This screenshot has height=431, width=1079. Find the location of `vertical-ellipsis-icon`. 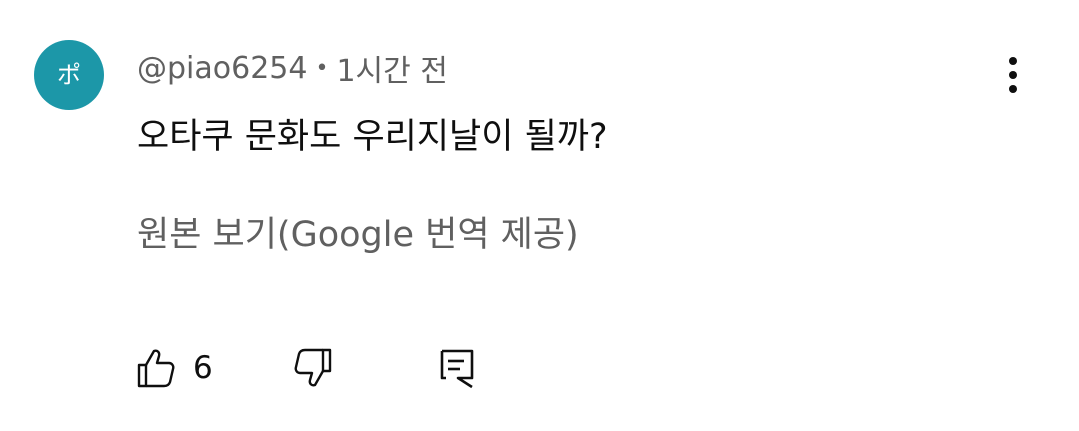

vertical-ellipsis-icon is located at coordinates (1013, 75).